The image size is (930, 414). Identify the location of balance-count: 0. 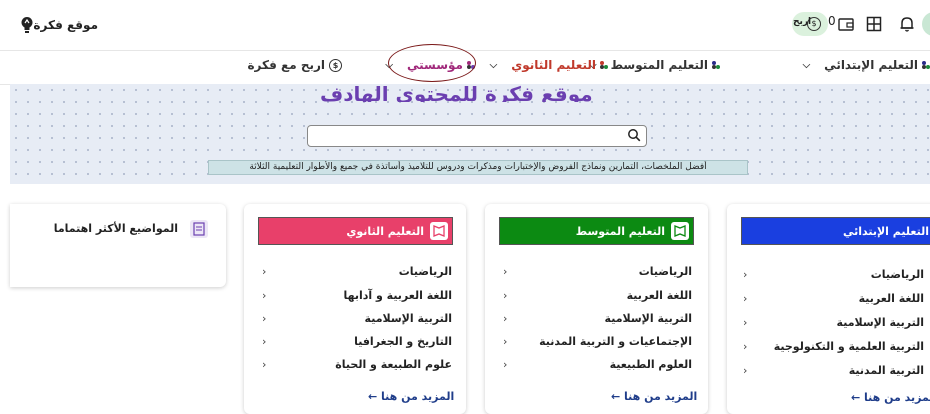
(832, 21).